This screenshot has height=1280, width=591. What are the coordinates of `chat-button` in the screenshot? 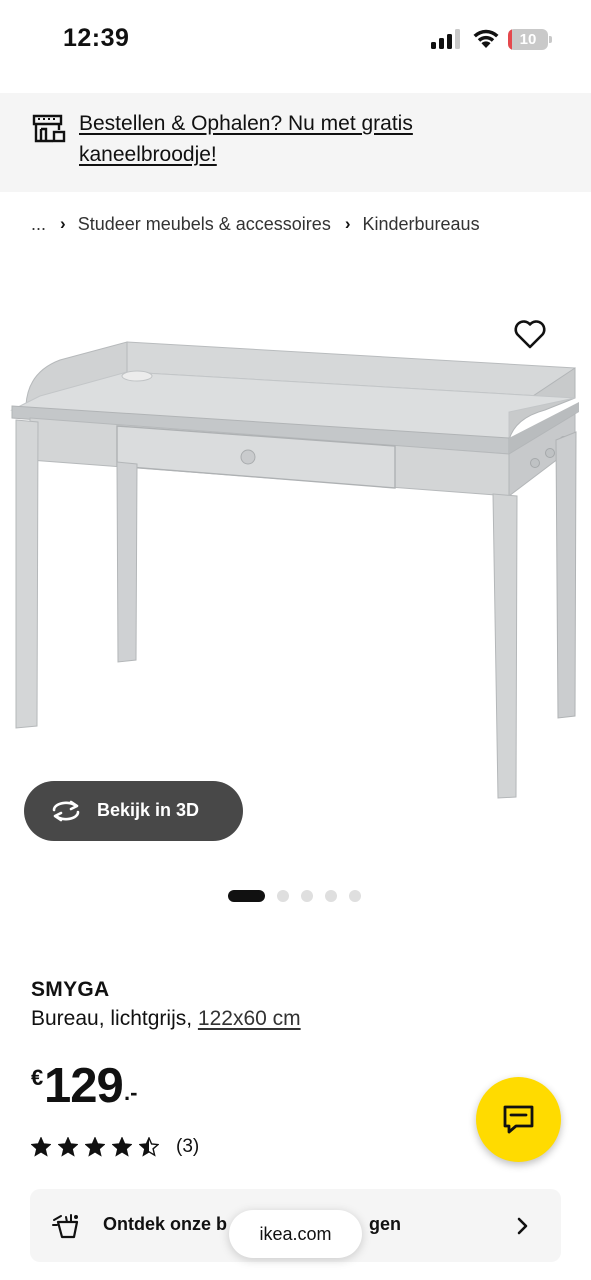 It's located at (518, 1119).